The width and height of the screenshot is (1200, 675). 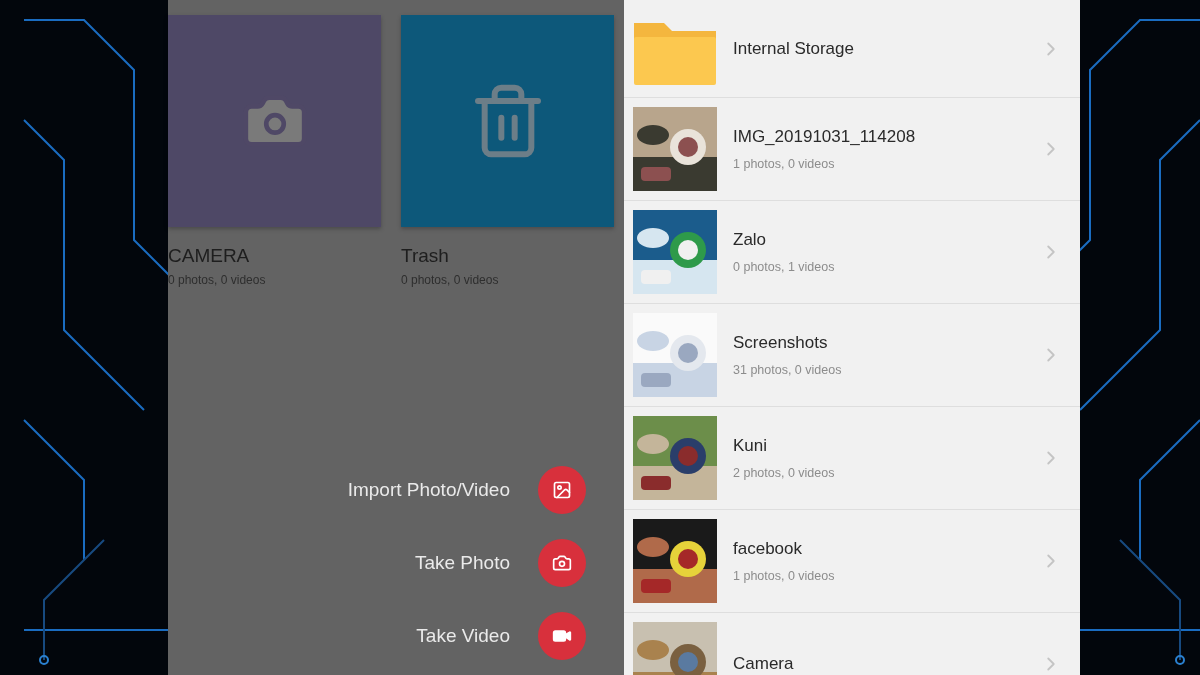 What do you see at coordinates (764, 664) in the screenshot?
I see `album-name: Camera` at bounding box center [764, 664].